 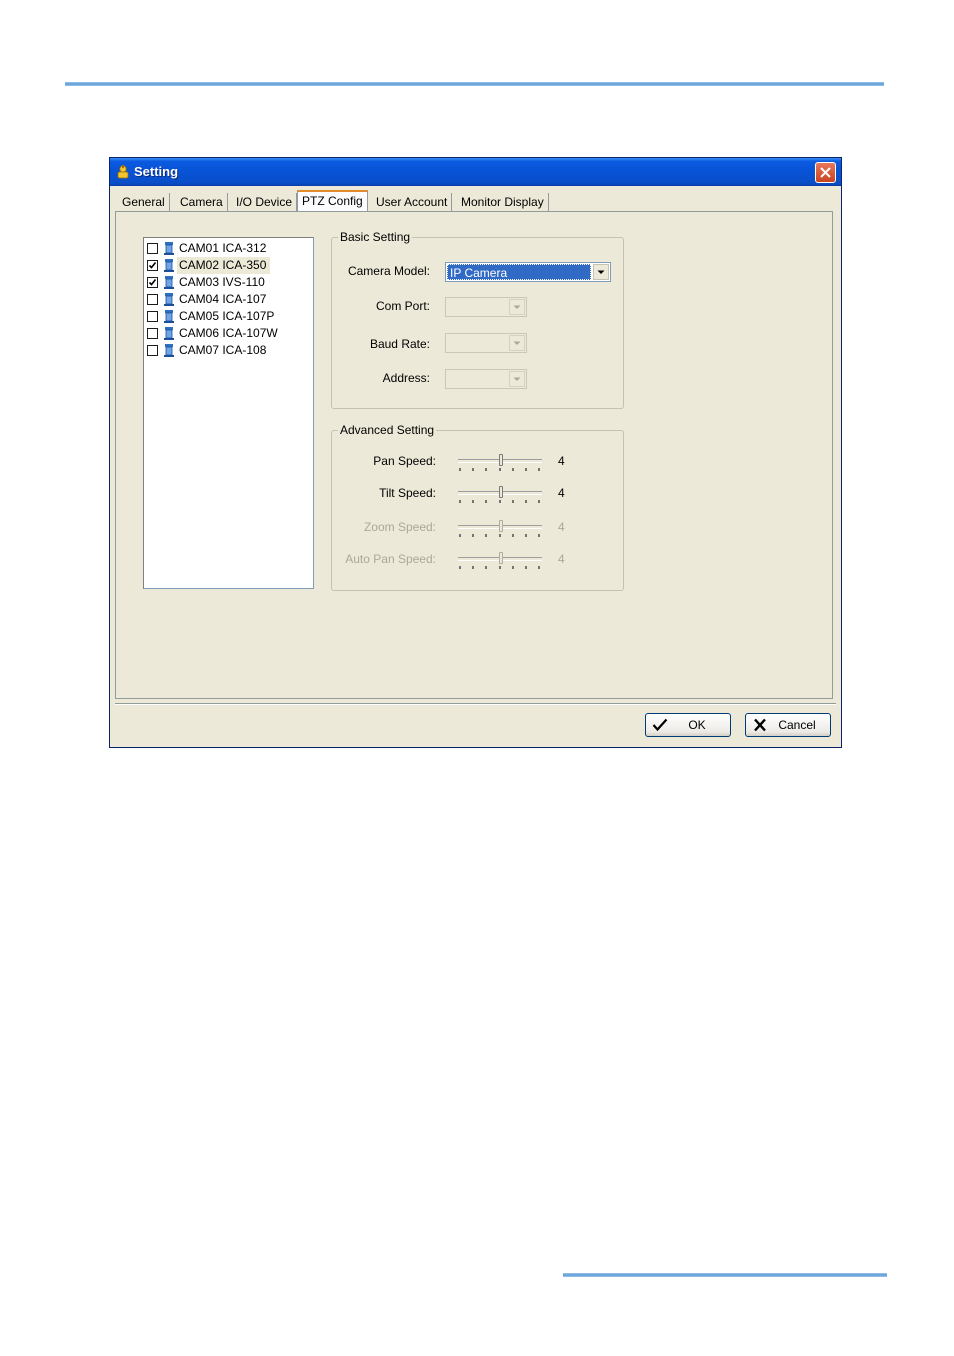 I want to click on zoom-speed-label: Zoom Speed:, so click(x=399, y=527).